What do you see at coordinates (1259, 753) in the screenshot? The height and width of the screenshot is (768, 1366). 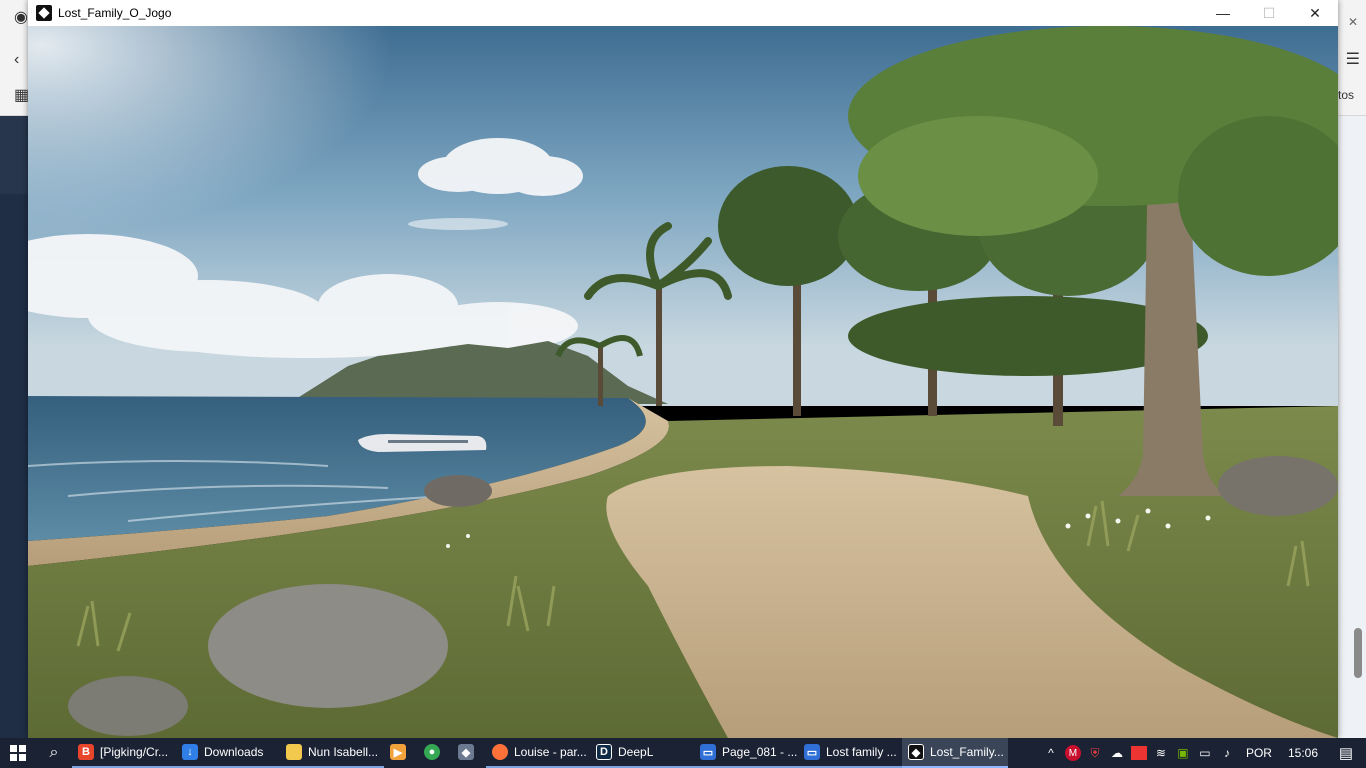 I see `language-indicator: POR` at bounding box center [1259, 753].